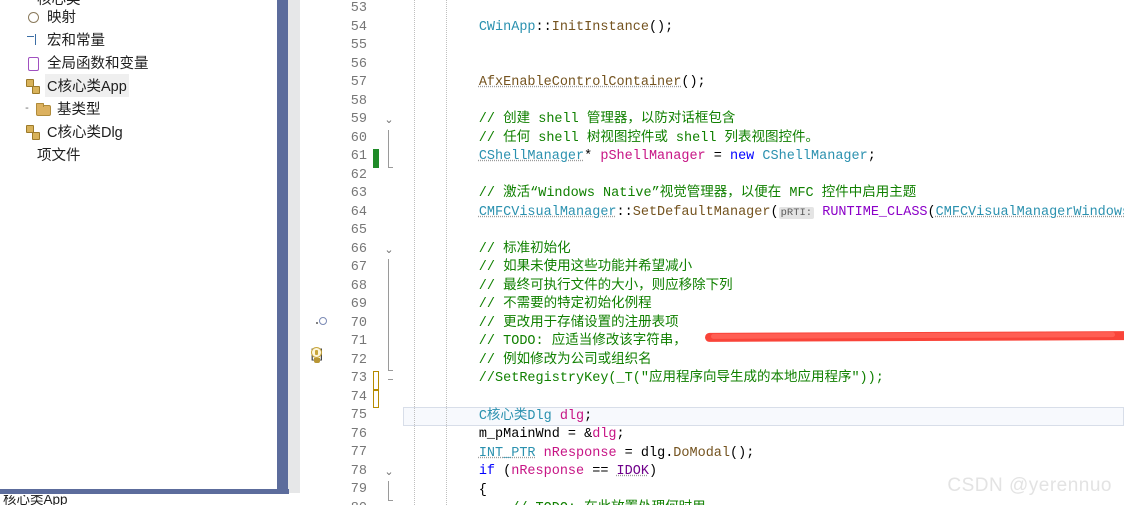 The width and height of the screenshot is (1124, 505). Describe the element at coordinates (559, 503) in the screenshot. I see `code-token: // TODO: 在此放置处理何时用` at that location.